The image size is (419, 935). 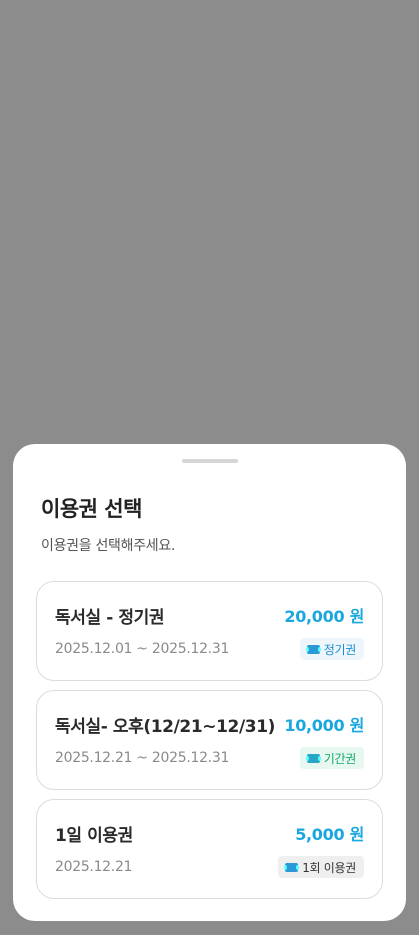 What do you see at coordinates (108, 546) in the screenshot?
I see `sheet-subtitle: 이용권을 선택해주세요.` at bounding box center [108, 546].